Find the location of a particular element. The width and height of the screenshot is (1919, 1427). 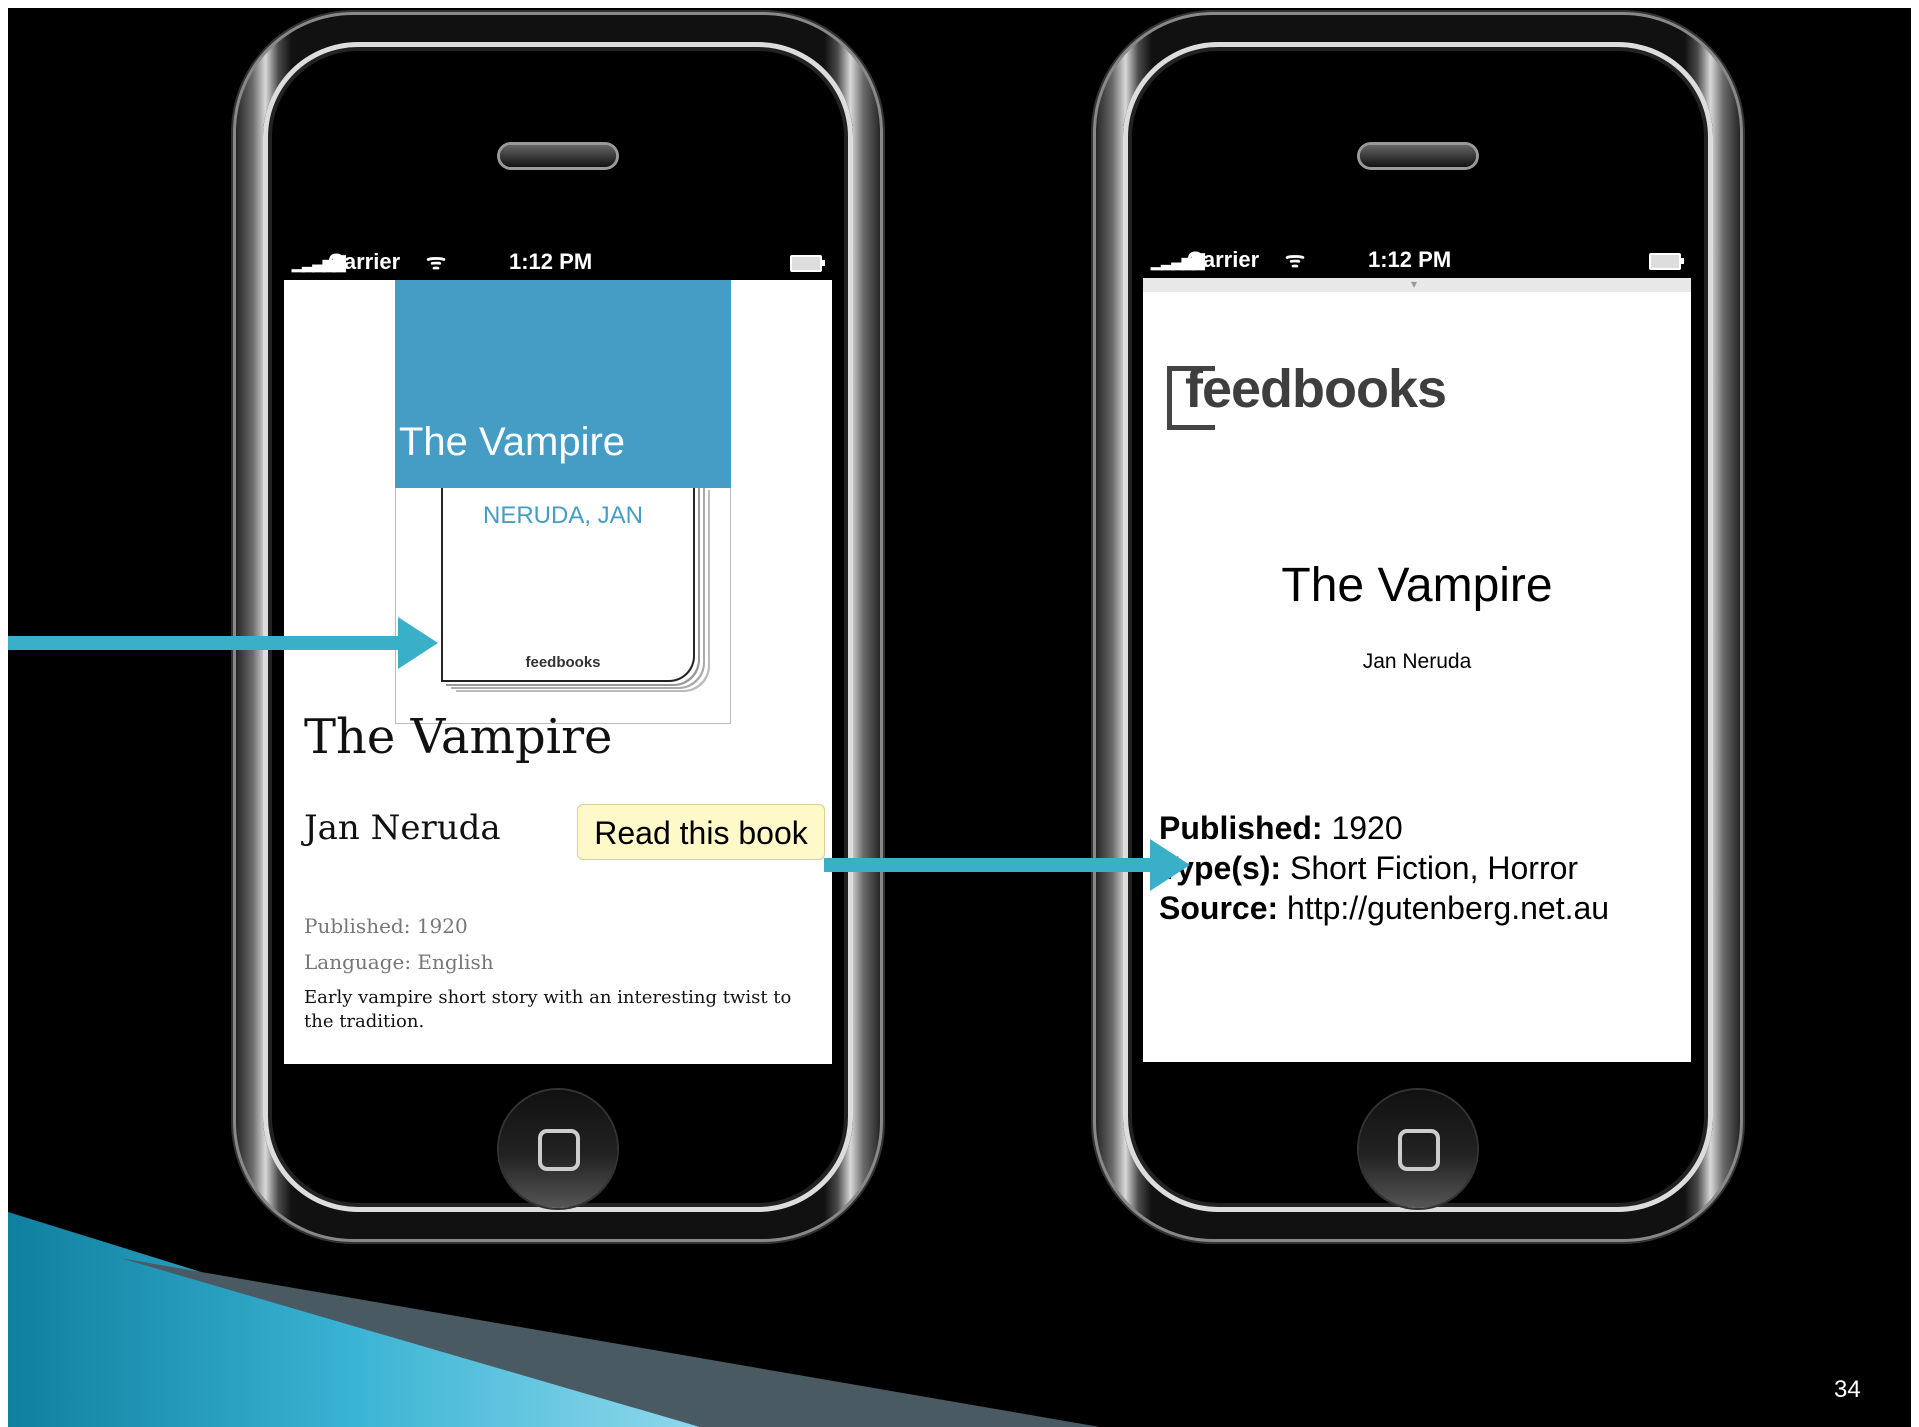

book-cover: The Vampire NERUDA, JAN feedbooks is located at coordinates (563, 502).